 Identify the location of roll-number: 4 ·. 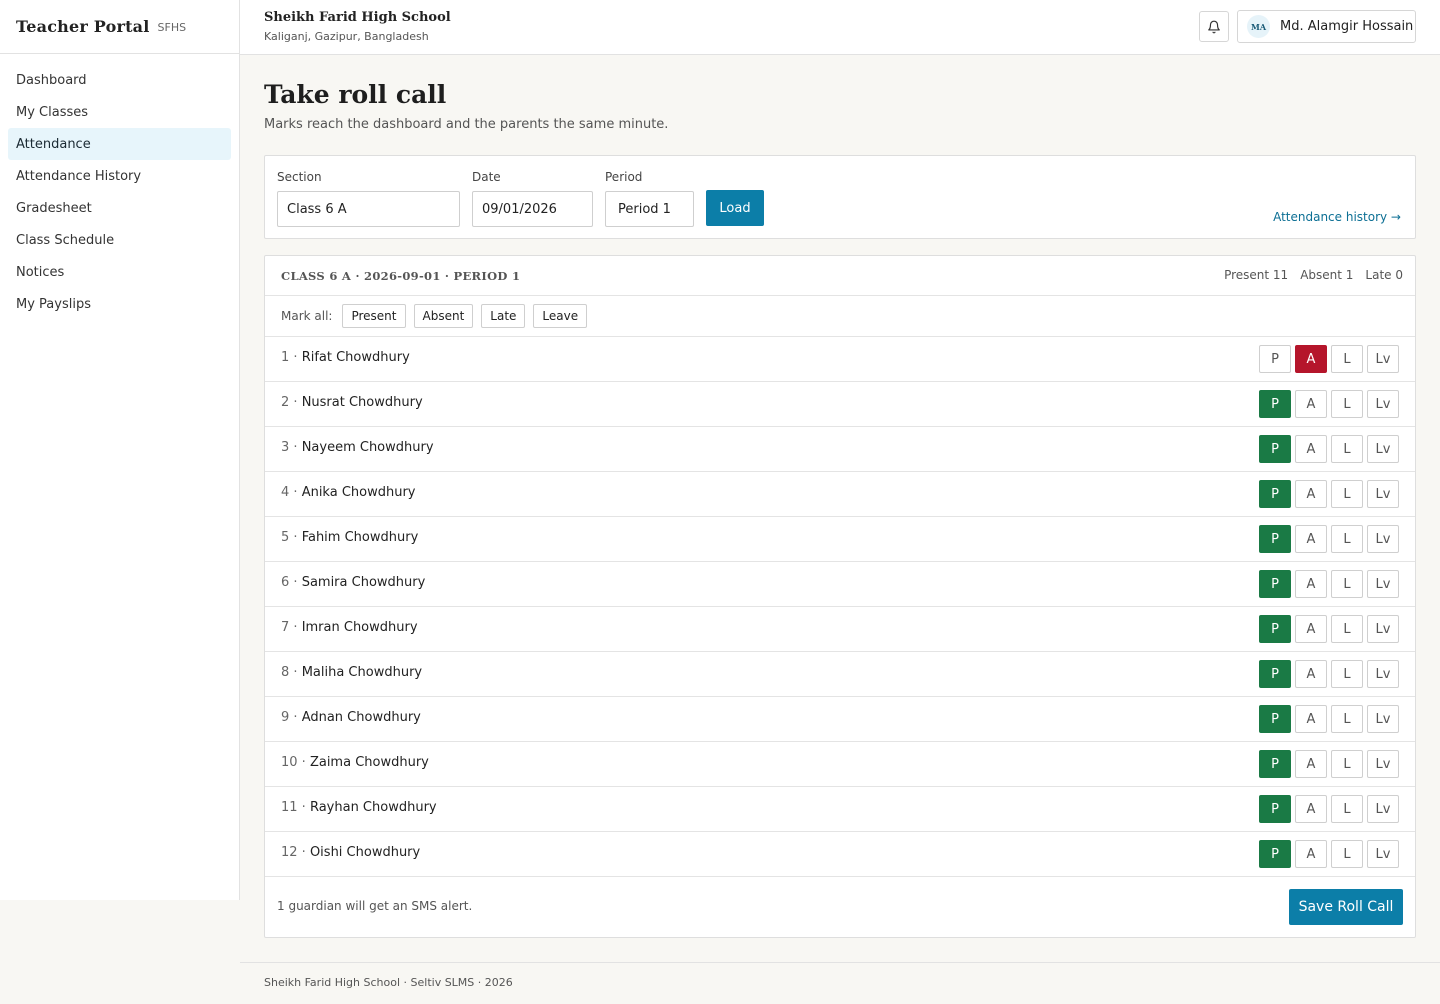
(289, 492).